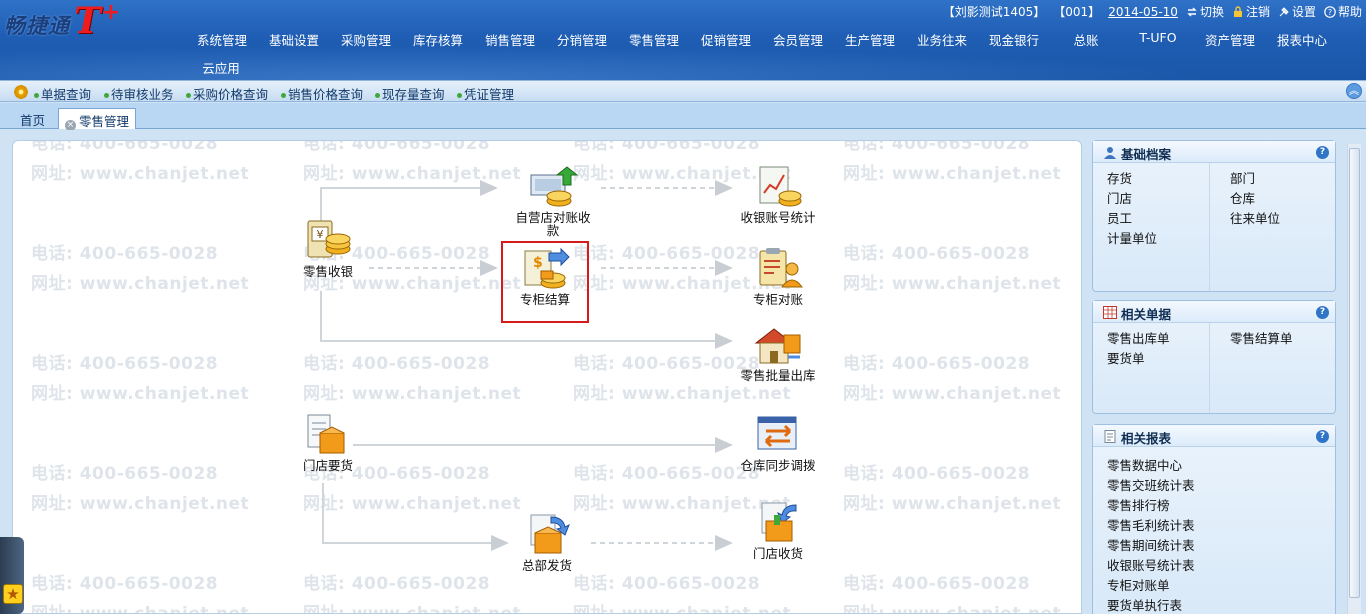 The image size is (1366, 614). I want to click on node-counter-settlement: $ 专柜结算, so click(545, 282).